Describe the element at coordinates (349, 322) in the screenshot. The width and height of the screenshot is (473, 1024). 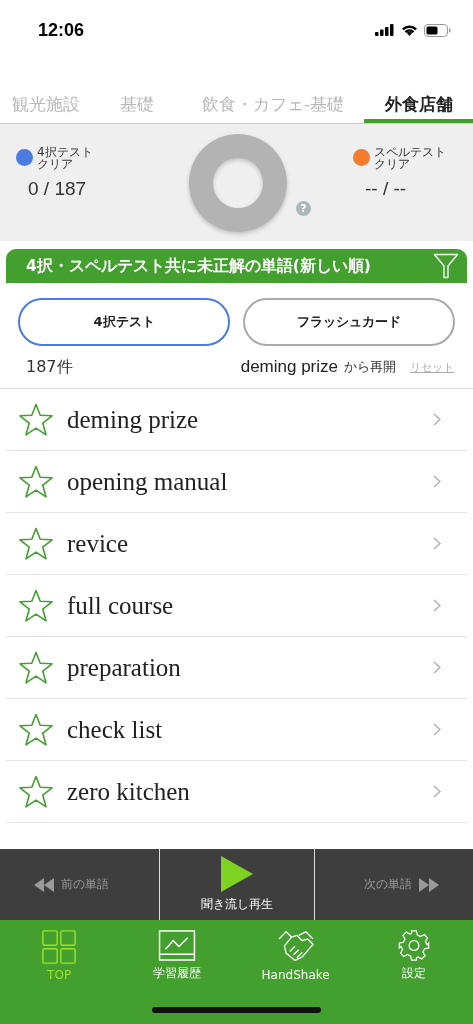
I see `mode-button: フラッシュカード` at that location.